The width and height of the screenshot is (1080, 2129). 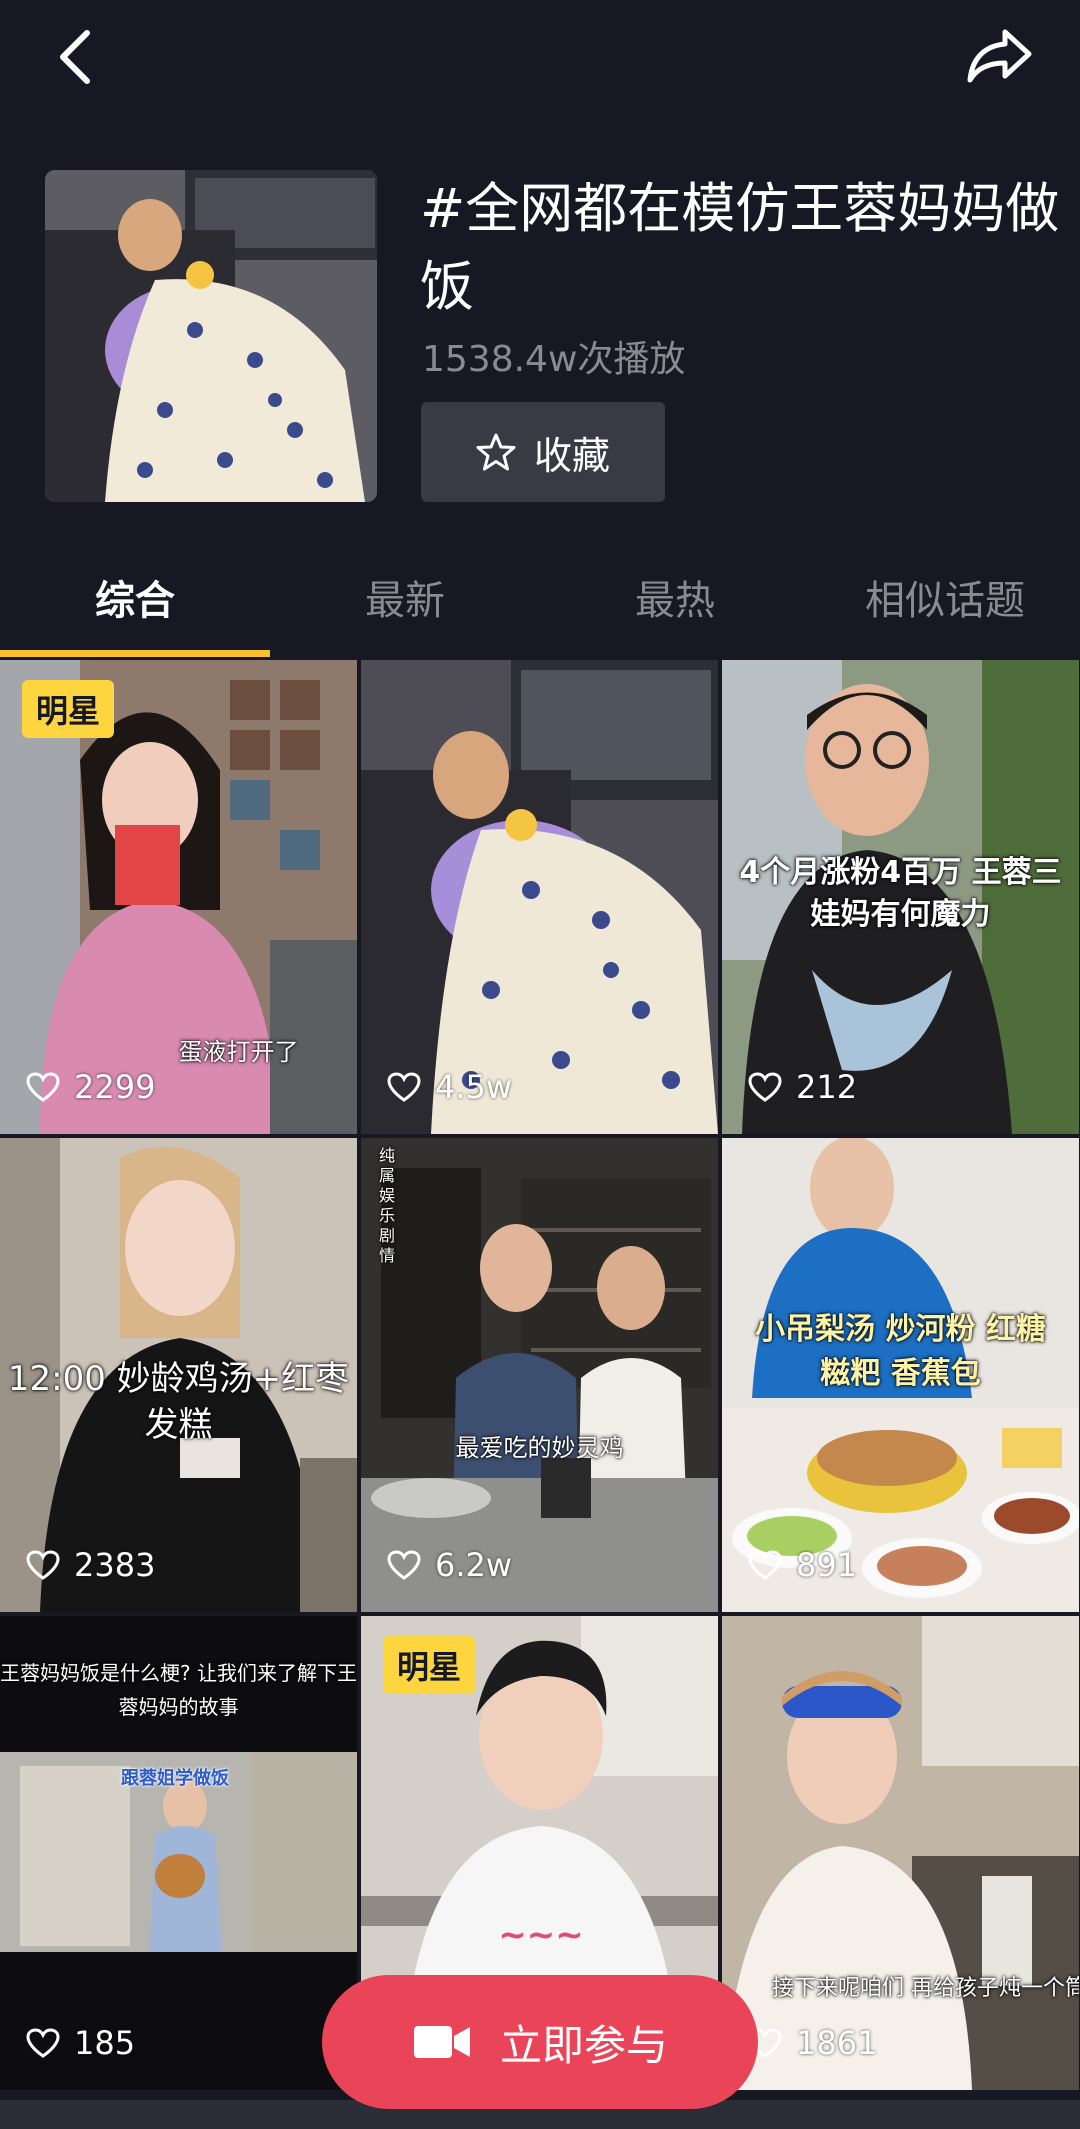 I want to click on favorite-label: 收藏, so click(x=571, y=455).